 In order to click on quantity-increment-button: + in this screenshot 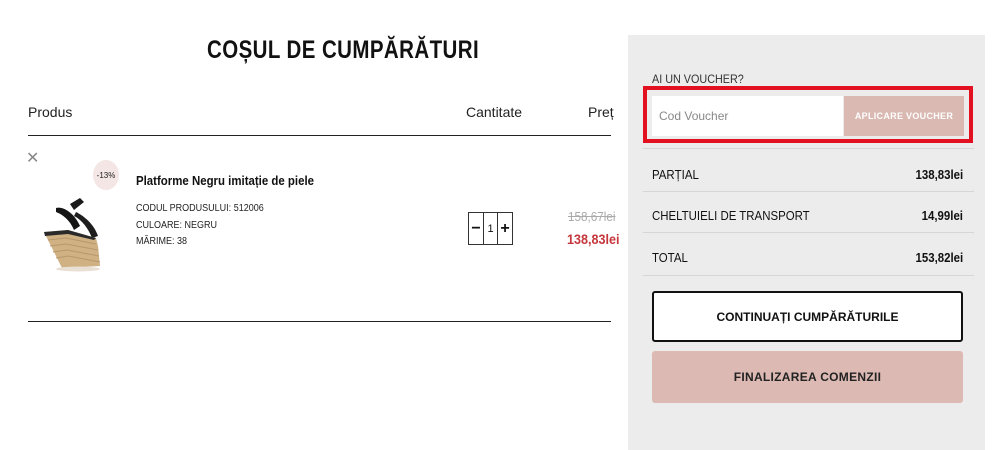, I will do `click(505, 228)`.